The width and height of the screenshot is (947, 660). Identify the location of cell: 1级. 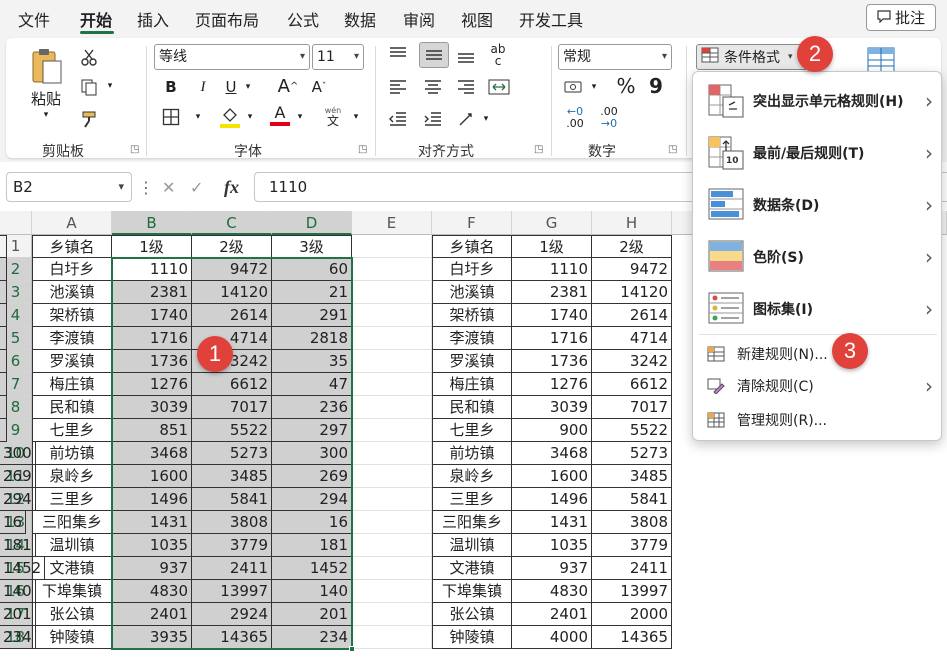
(152, 246).